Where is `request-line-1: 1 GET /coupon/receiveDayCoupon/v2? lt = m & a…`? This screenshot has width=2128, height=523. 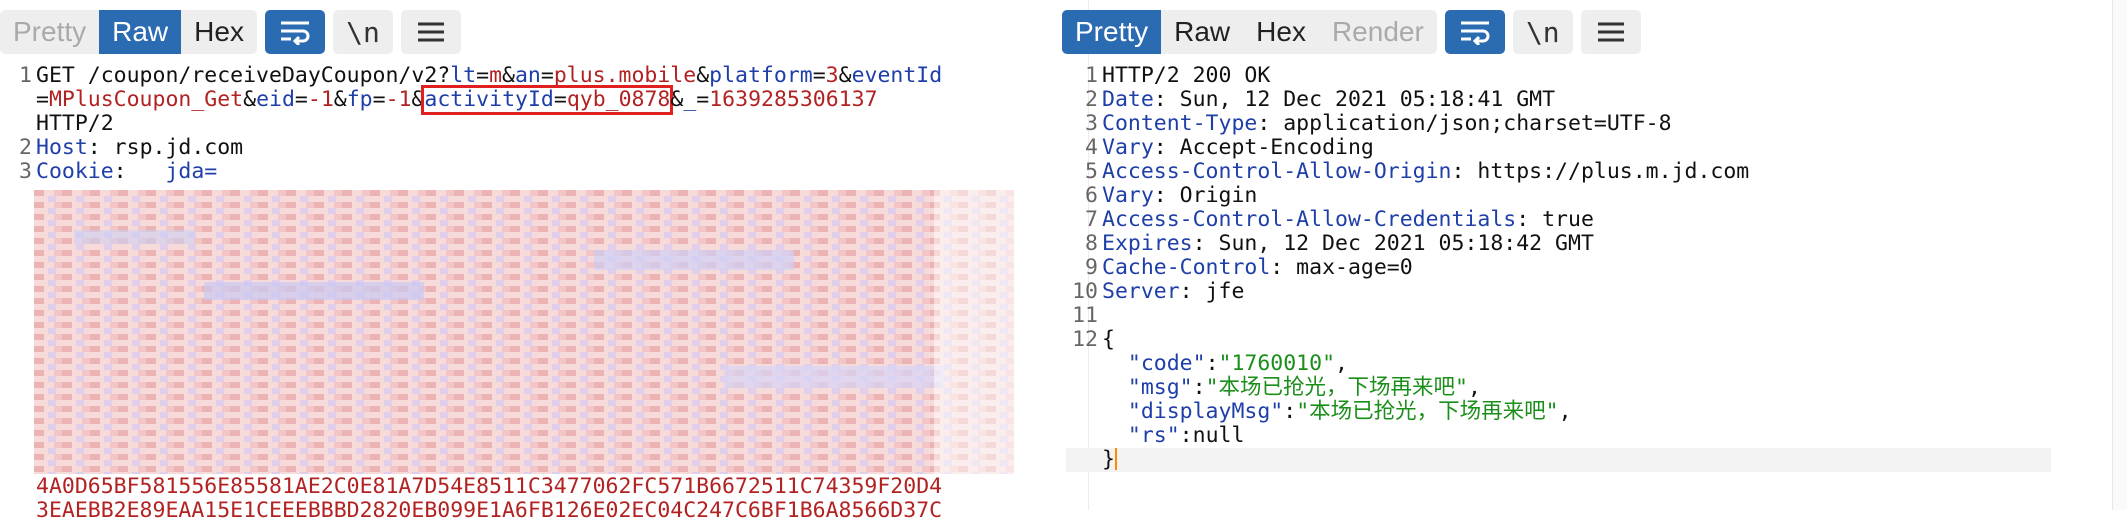 request-line-1: 1 GET /coupon/receiveDayCoupon/v2? lt = m & a… is located at coordinates (520, 76).